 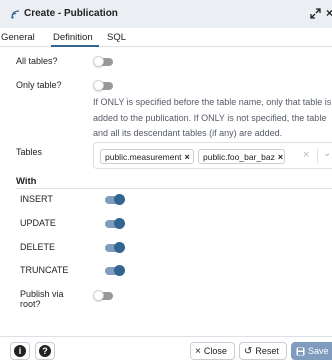 What do you see at coordinates (248, 351) in the screenshot?
I see `reset-icon: ↺` at bounding box center [248, 351].